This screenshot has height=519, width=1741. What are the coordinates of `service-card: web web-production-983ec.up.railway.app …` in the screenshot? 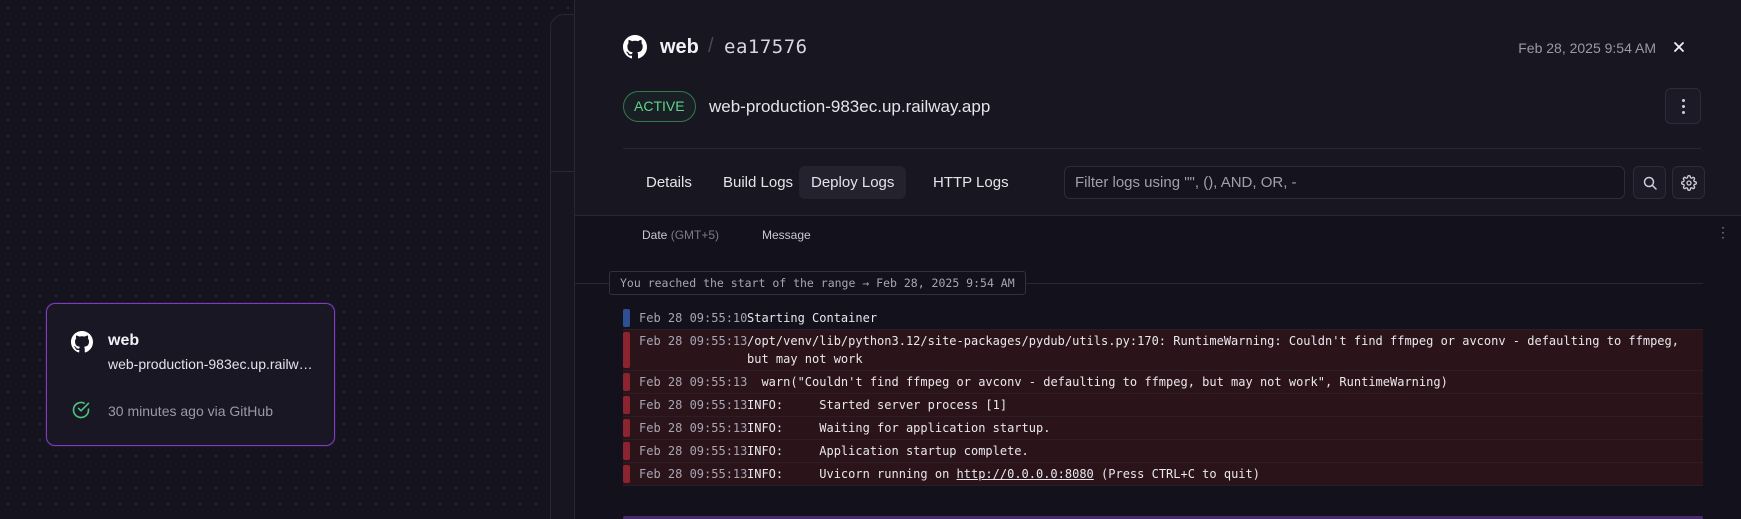 It's located at (190, 374).